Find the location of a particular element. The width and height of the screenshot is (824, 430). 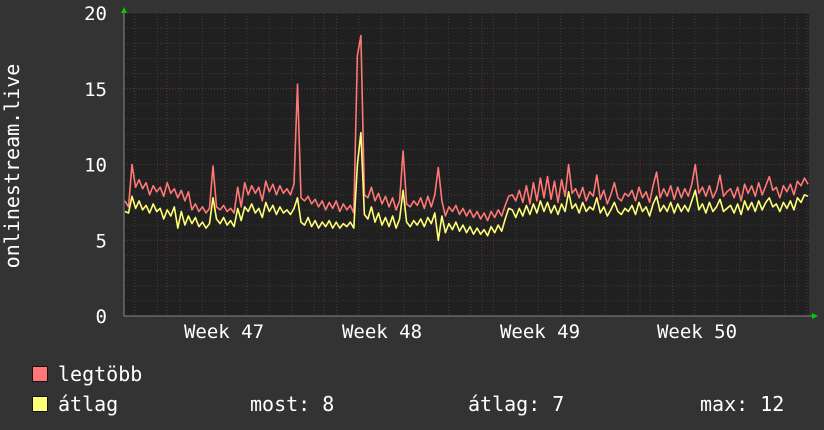

y-tick-label: 20 is located at coordinates (95, 14).